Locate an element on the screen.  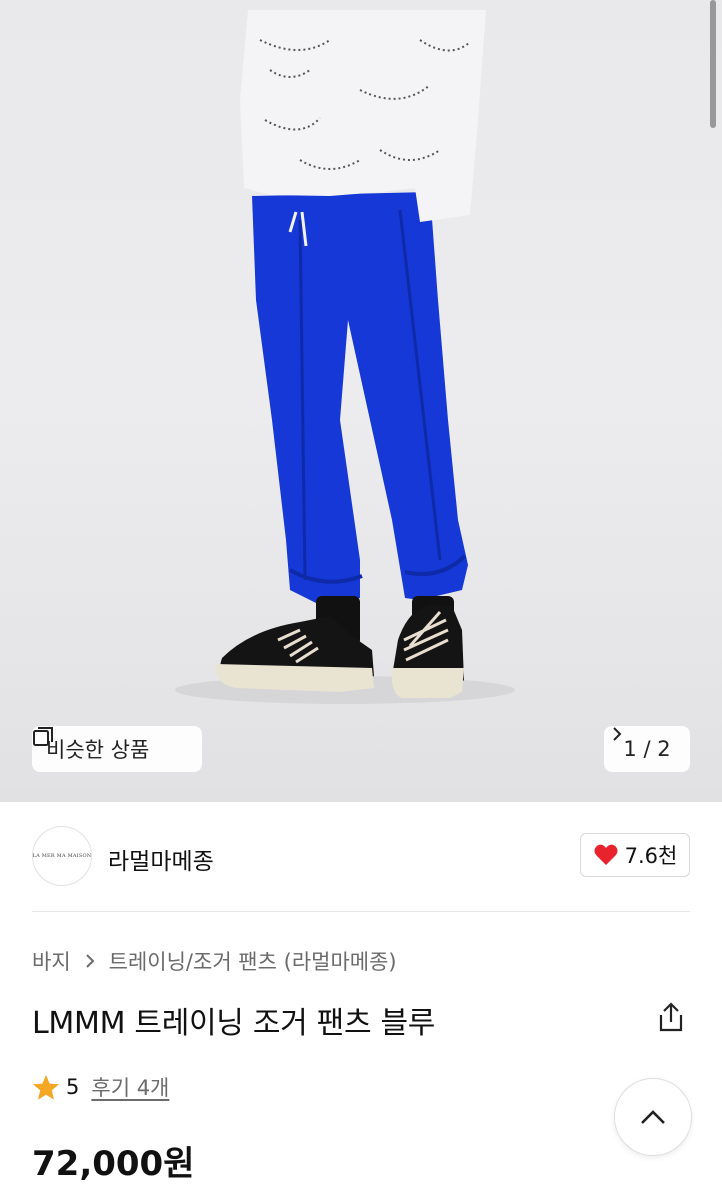
like-button: 7.6천 is located at coordinates (635, 855).